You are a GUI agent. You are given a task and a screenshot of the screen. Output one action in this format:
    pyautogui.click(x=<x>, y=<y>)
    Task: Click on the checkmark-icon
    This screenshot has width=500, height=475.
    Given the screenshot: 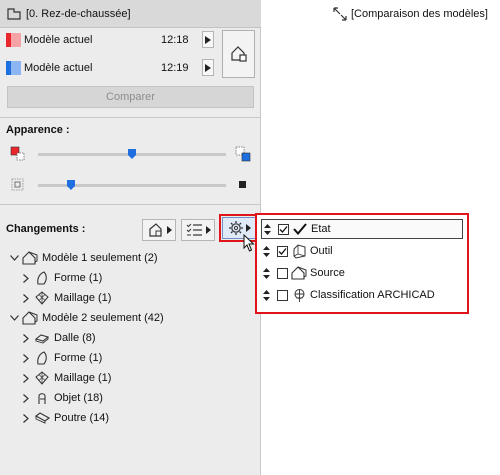 What is the action you would take?
    pyautogui.click(x=300, y=229)
    